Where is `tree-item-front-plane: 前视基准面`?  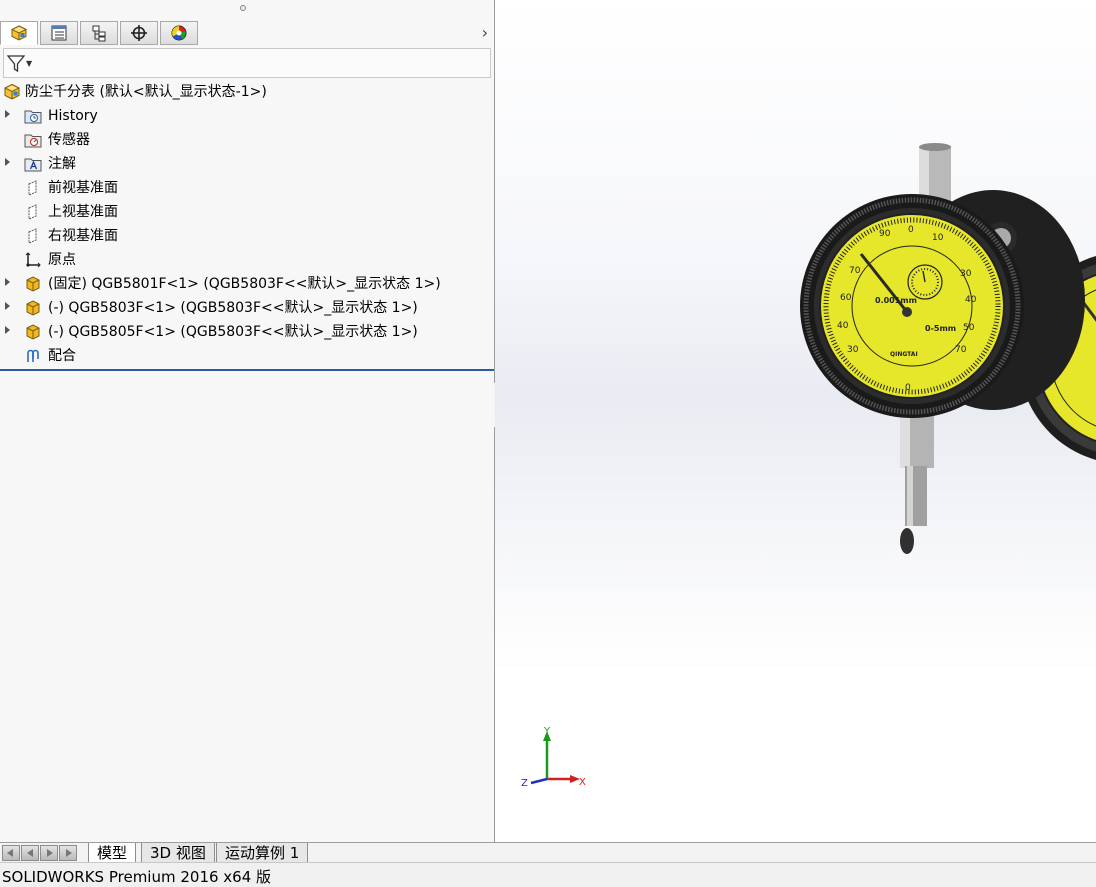
tree-item-front-plane: 前视基准面 is located at coordinates (247, 188).